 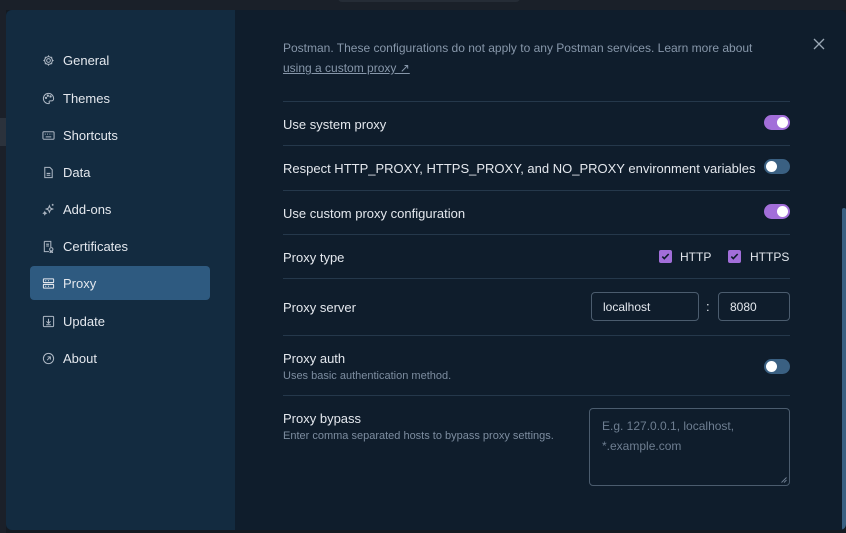 I want to click on keyboard-icon, so click(x=48, y=135).